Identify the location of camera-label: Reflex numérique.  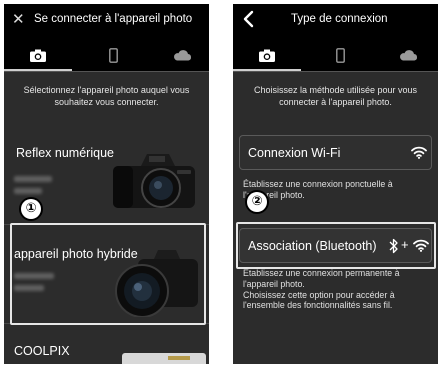
(65, 153).